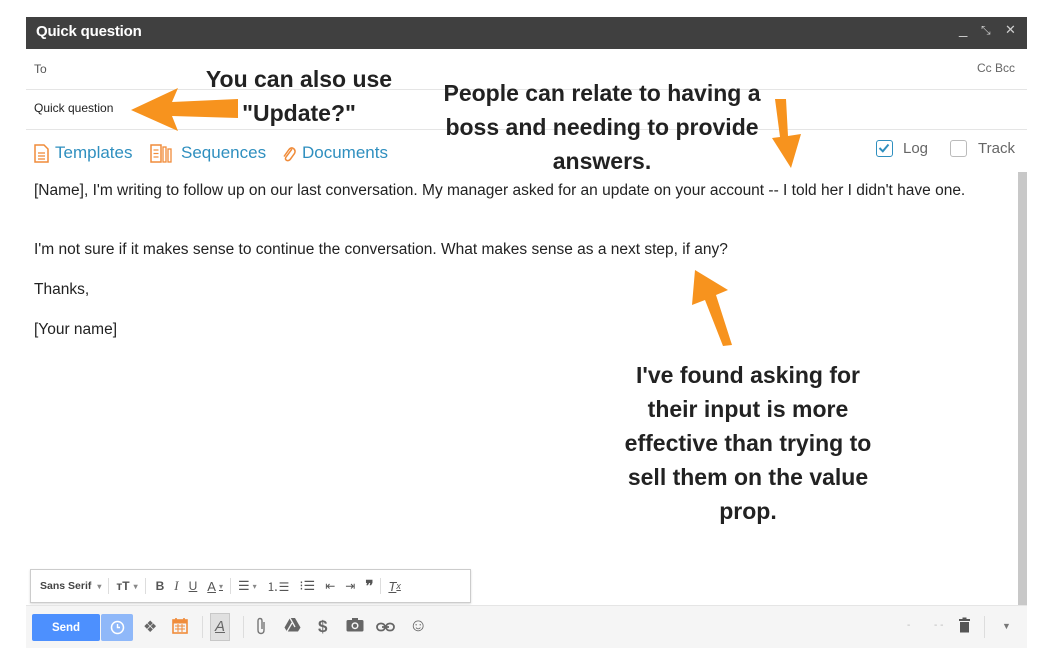 Image resolution: width=1054 pixels, height=663 pixels. I want to click on window-title: Quick question, so click(89, 31).